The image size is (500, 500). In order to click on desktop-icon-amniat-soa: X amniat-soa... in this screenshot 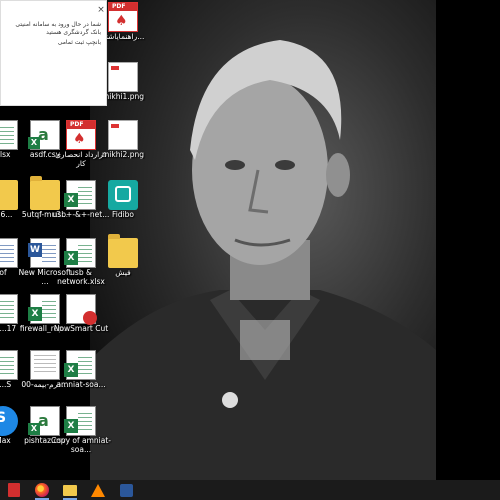, I will do `click(81, 379)`.